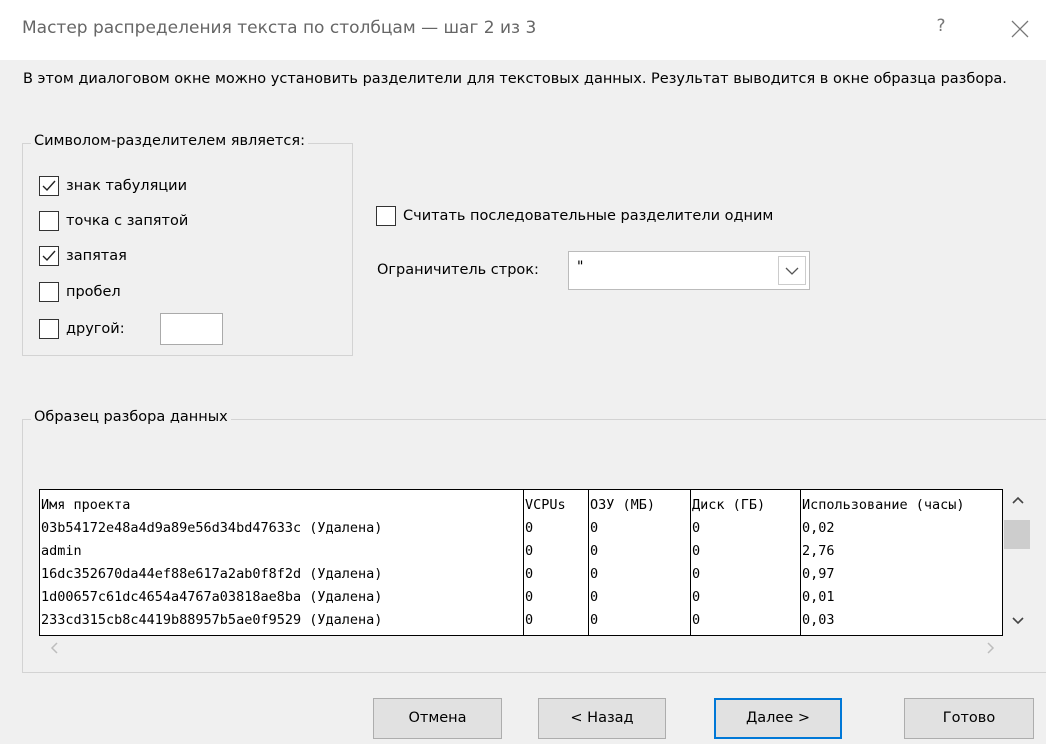 The image size is (1046, 744). Describe the element at coordinates (458, 270) in the screenshot. I see `qualifier-label: Ограничитель строк:` at that location.